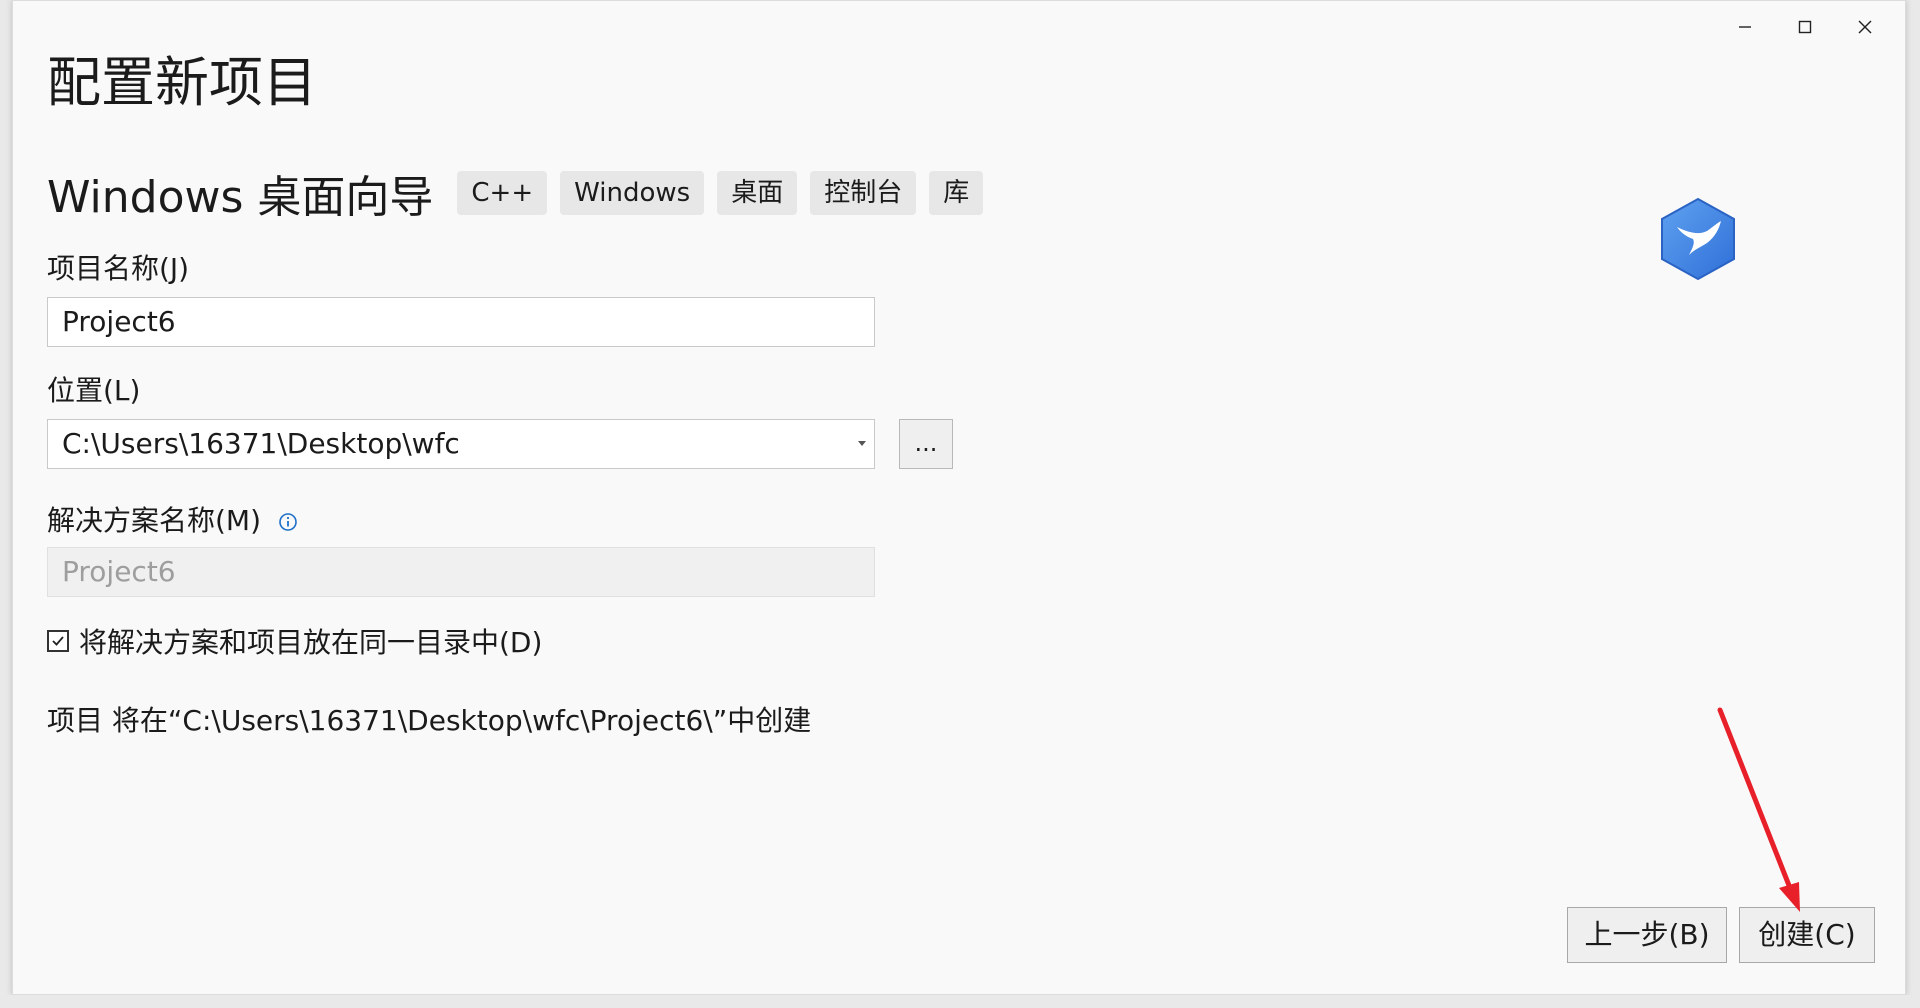 The image size is (1920, 1008). What do you see at coordinates (1865, 27) in the screenshot?
I see `close-icon` at bounding box center [1865, 27].